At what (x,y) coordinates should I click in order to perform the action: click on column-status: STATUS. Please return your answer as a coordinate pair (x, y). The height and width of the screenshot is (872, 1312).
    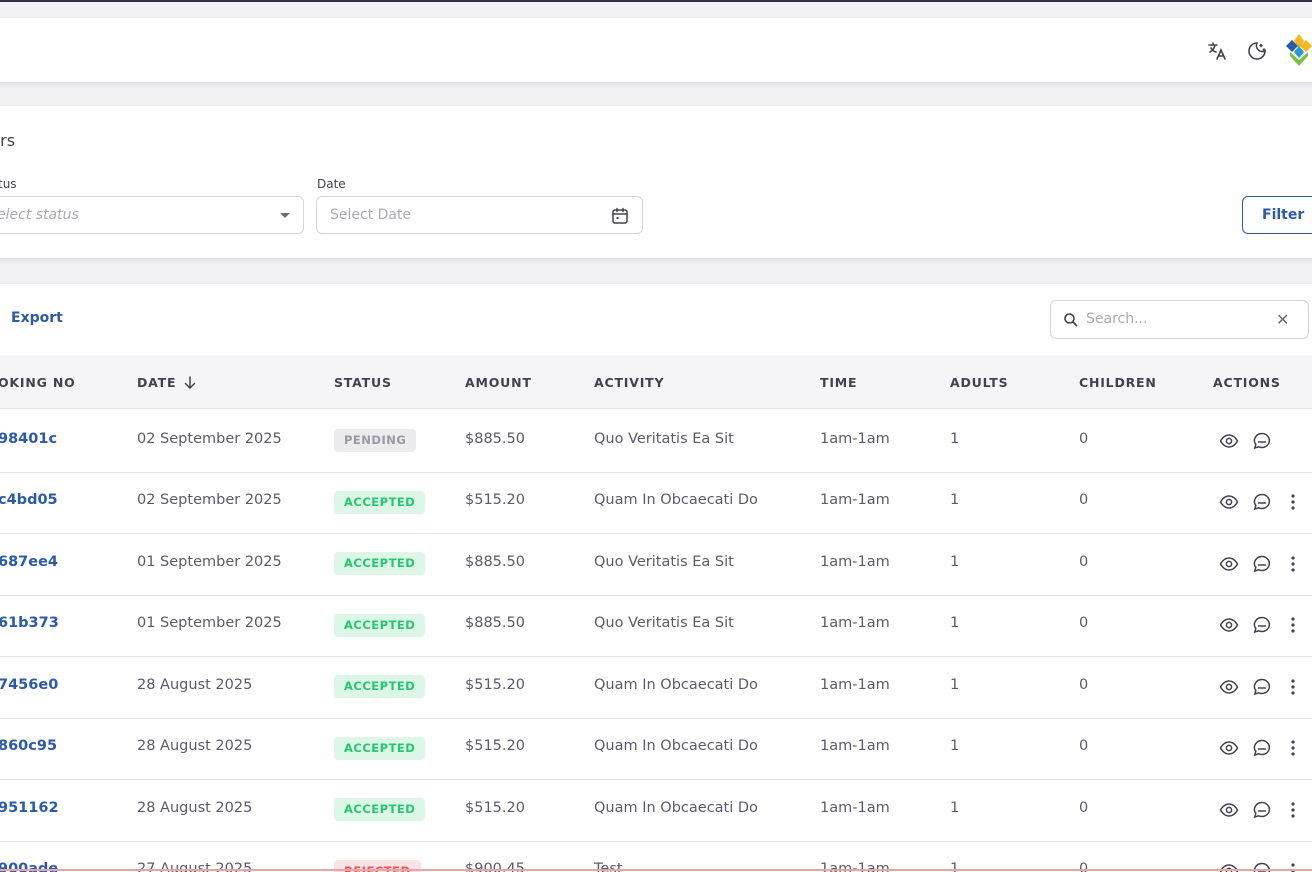
    Looking at the image, I should click on (363, 382).